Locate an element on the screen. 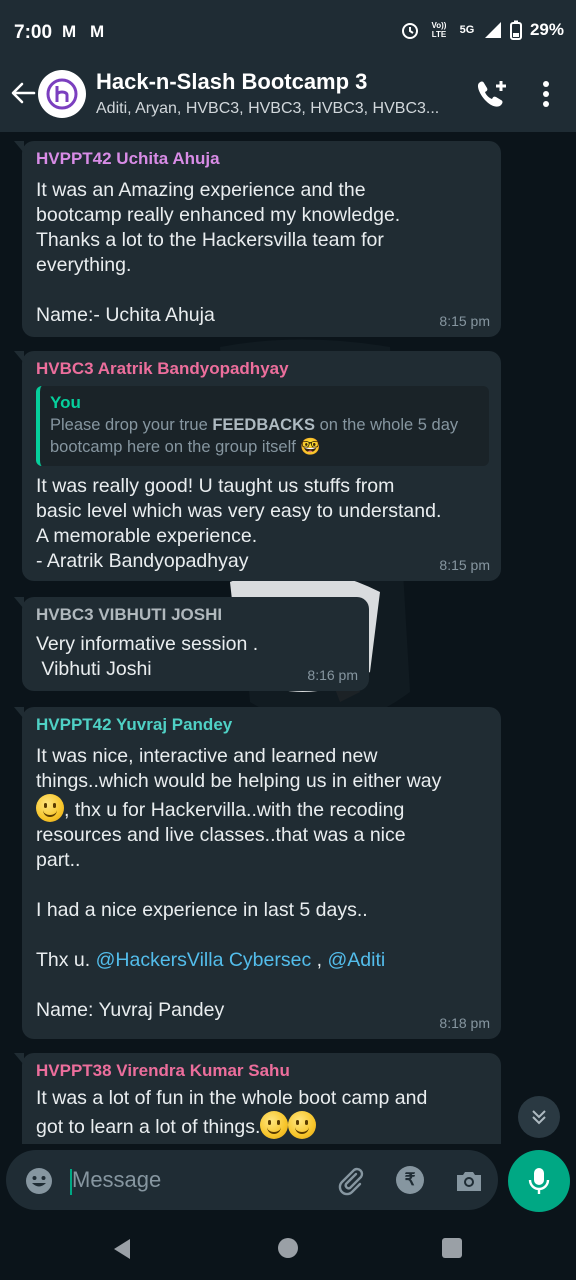 This screenshot has width=576, height=1280. network-type: 5G is located at coordinates (467, 29).